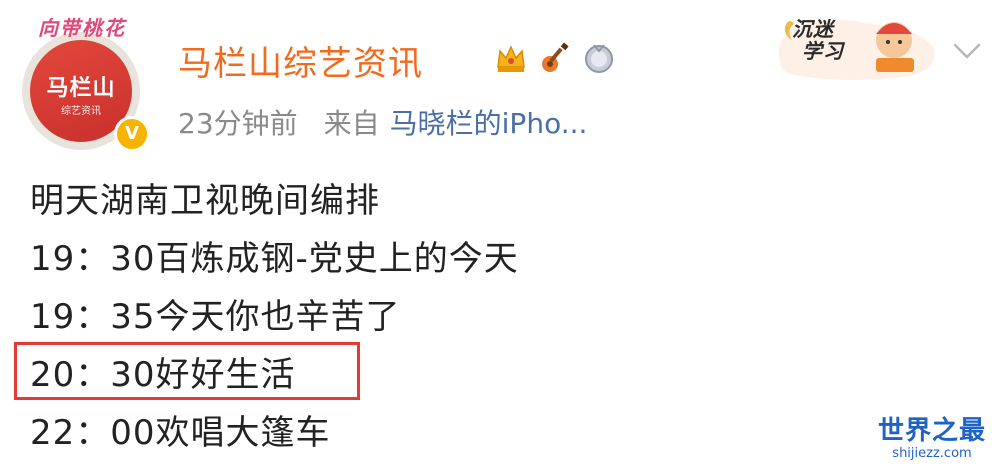 This screenshot has height=472, width=1000. What do you see at coordinates (351, 123) in the screenshot?
I see `source-prefix: 来自` at bounding box center [351, 123].